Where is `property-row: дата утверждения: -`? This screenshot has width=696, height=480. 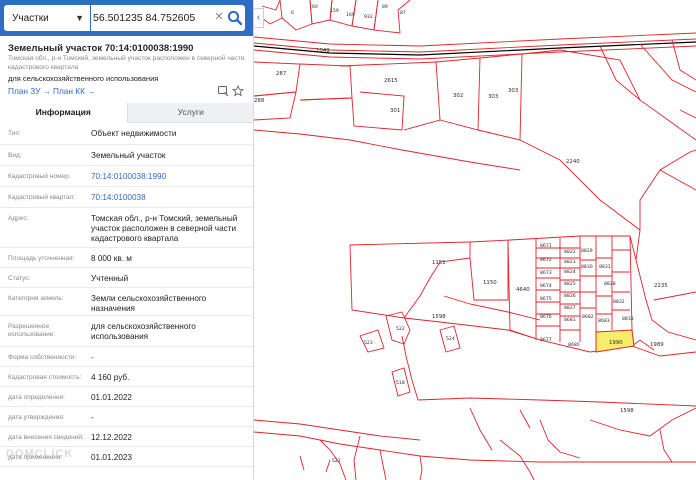
property-row: дата утверждения: - is located at coordinates (126, 417).